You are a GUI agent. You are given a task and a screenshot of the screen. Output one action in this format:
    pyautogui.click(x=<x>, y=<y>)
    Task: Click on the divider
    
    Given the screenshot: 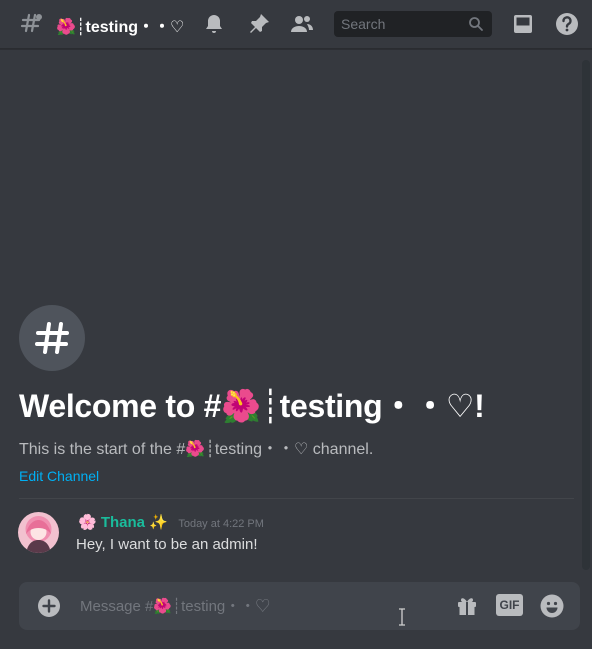 What is the action you would take?
    pyautogui.click(x=296, y=498)
    